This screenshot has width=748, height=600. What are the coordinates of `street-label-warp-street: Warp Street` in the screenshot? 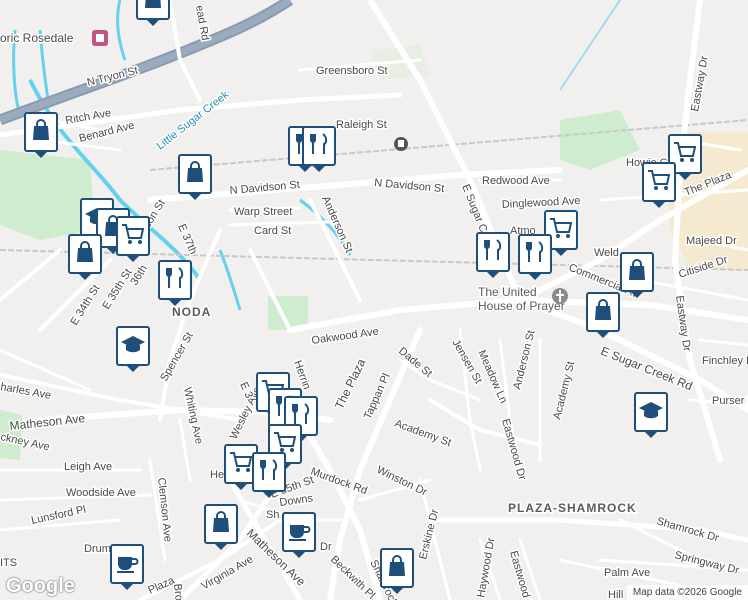 It's located at (263, 212).